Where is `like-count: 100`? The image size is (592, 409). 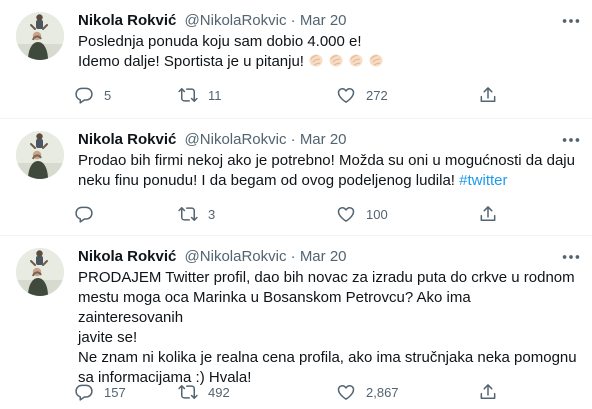
like-count: 100 is located at coordinates (377, 214).